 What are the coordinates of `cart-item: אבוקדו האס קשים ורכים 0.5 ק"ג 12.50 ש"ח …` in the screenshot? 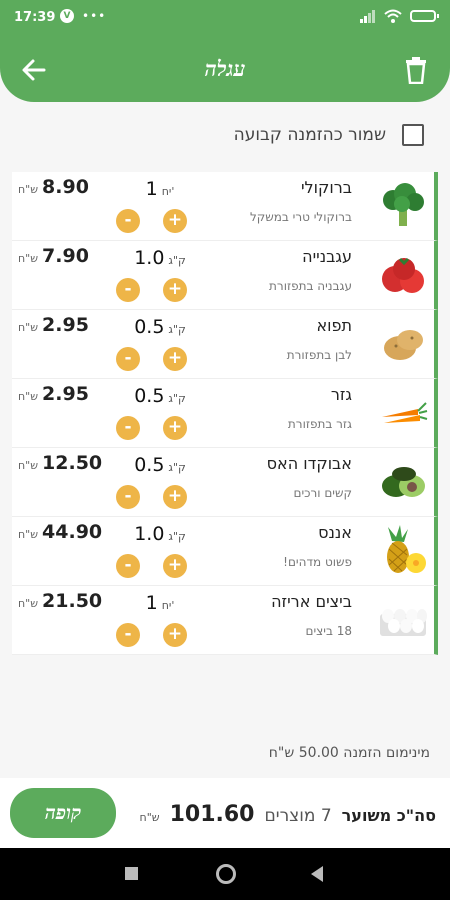 It's located at (225, 482).